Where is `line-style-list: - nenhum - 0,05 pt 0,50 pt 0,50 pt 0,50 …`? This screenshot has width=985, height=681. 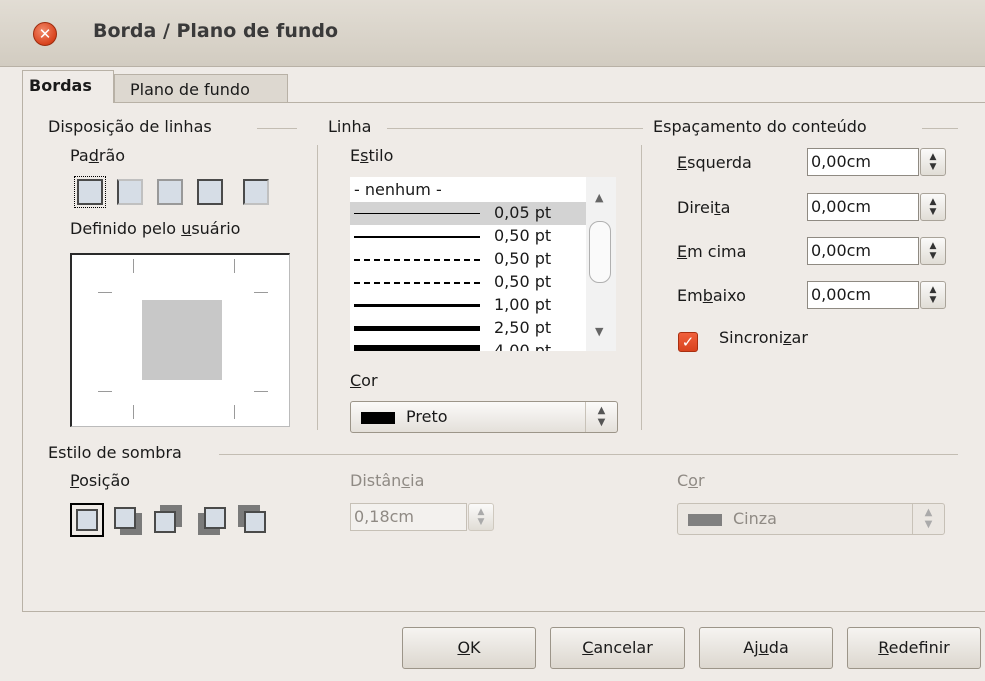 line-style-list: - nenhum - 0,05 pt 0,50 pt 0,50 pt 0,50 … is located at coordinates (483, 264).